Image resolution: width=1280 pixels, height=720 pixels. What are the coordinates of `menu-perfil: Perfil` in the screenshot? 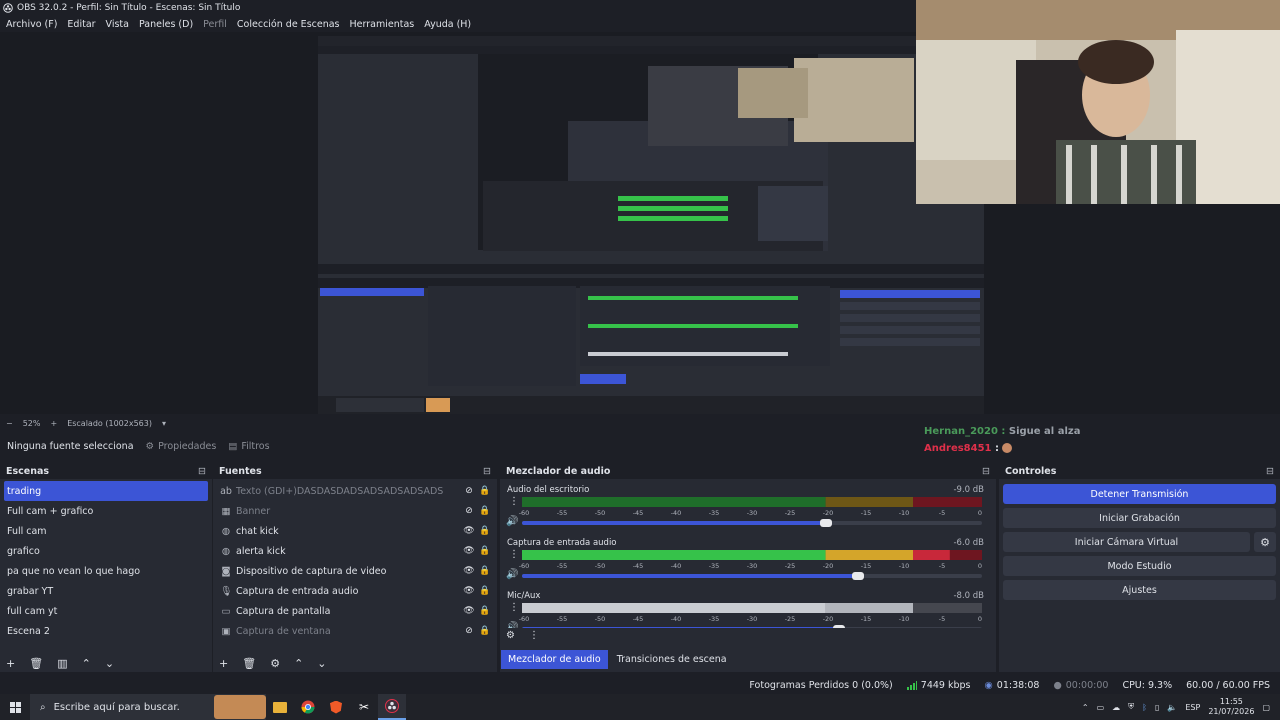 It's located at (215, 24).